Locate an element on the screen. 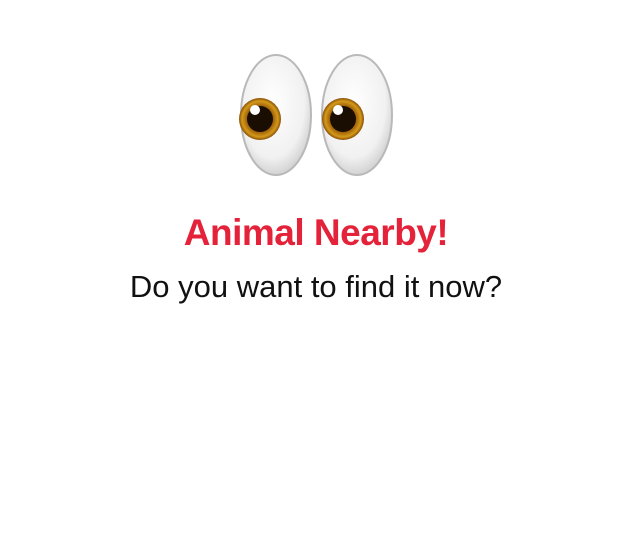 This screenshot has width=632, height=544. alert-message: Do you want to find it now? is located at coordinates (316, 286).